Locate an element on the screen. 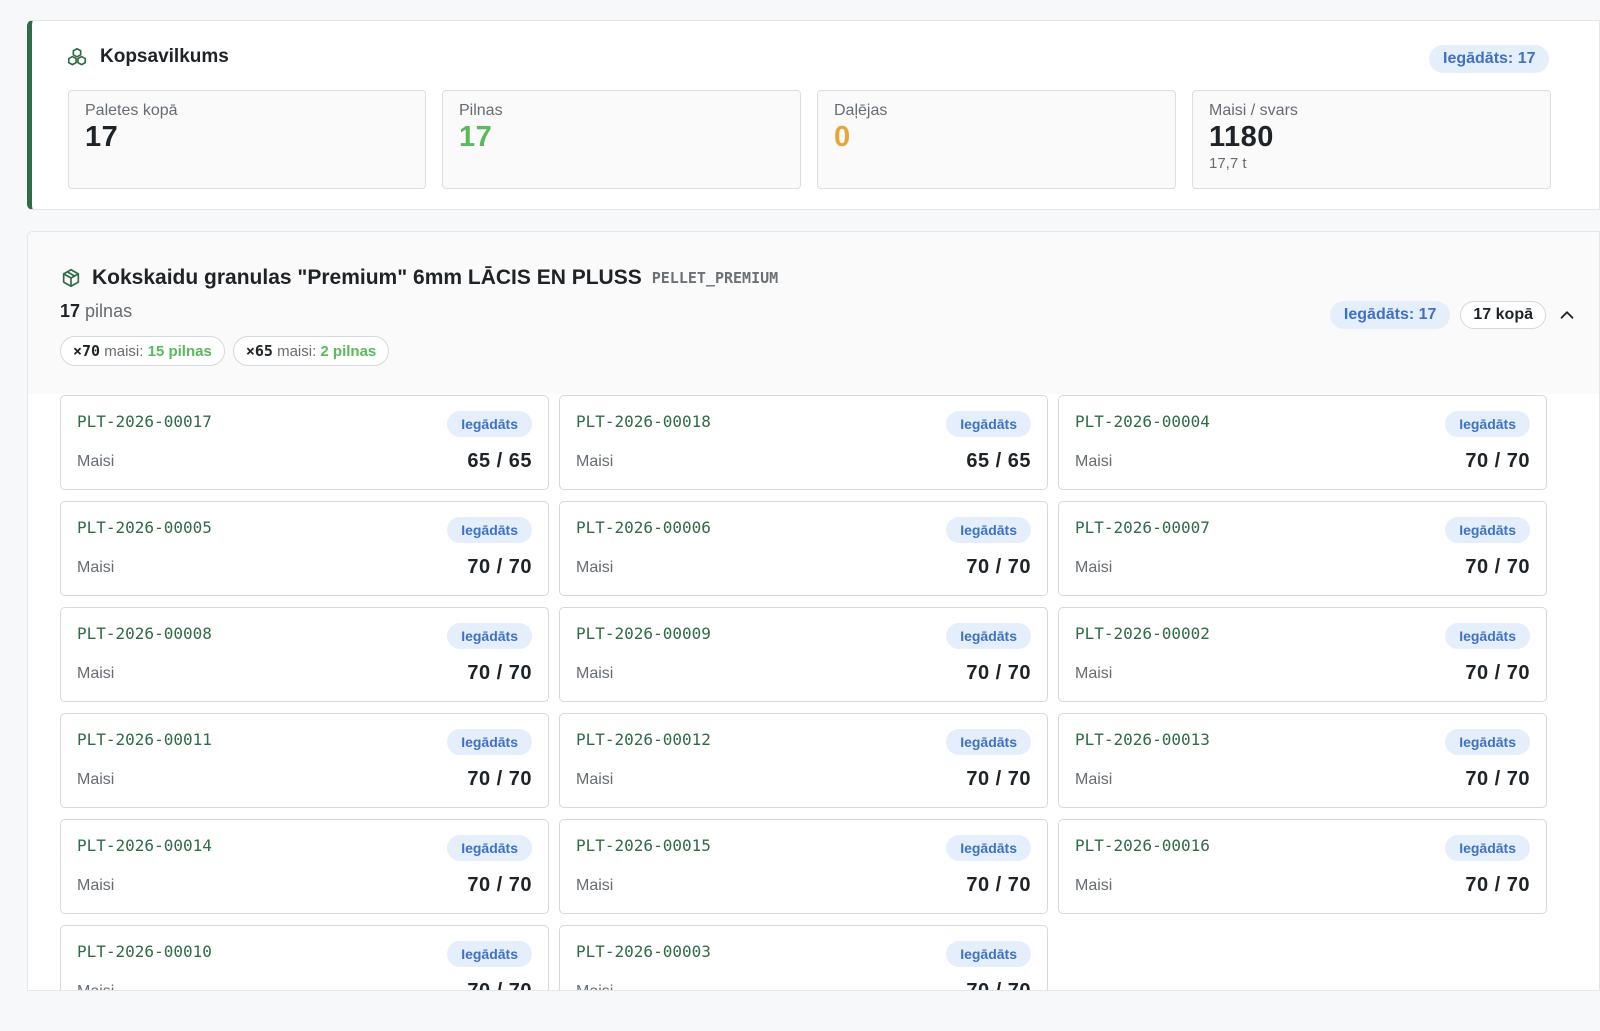 This screenshot has width=1600, height=1031. stat-label: Daļējas is located at coordinates (861, 110).